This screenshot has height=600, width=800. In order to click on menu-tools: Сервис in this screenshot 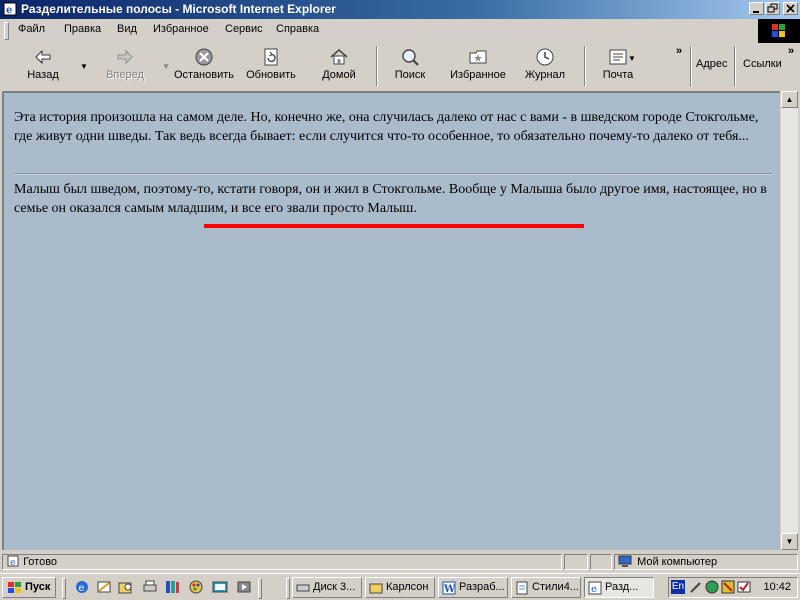, I will do `click(244, 29)`.